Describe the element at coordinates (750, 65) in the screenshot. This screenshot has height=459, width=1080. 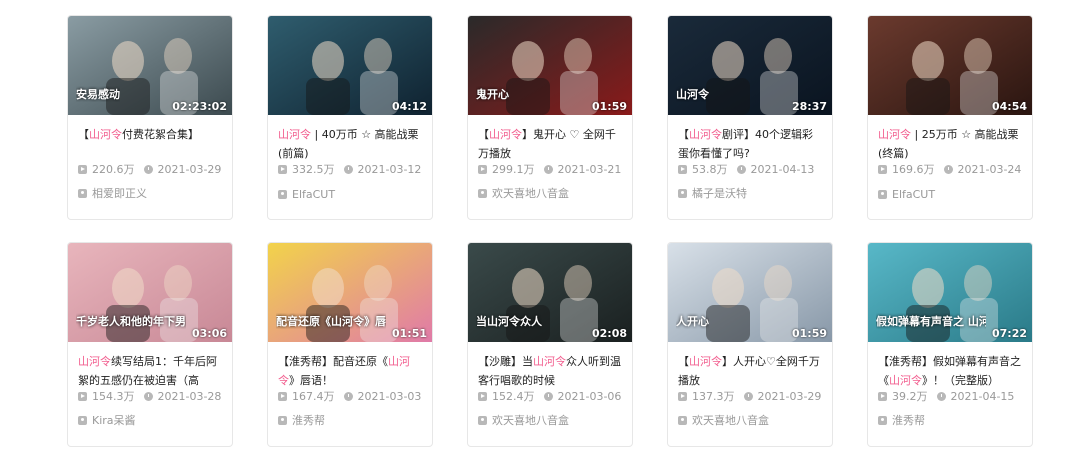
I see `video-thumbnail: 山河令 28:37` at that location.